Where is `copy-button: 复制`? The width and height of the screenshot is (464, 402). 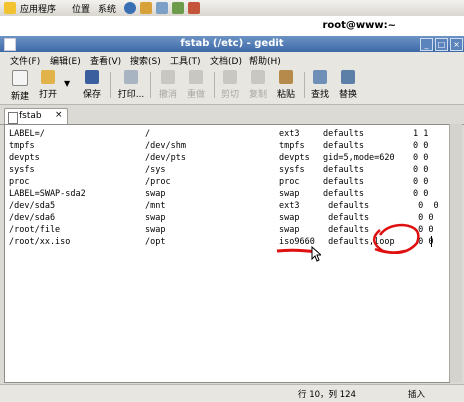 copy-button: 复制 is located at coordinates (258, 85).